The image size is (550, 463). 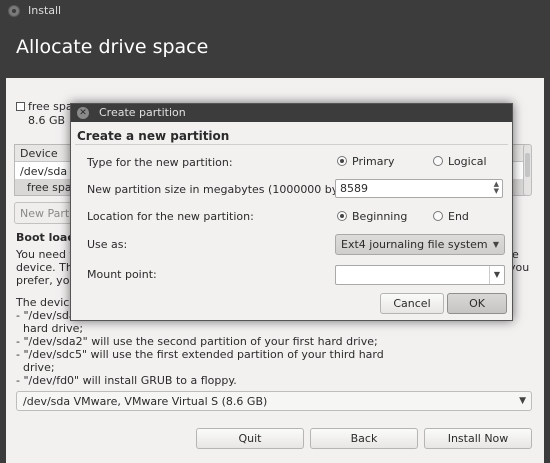 I want to click on install-now-button: Install Now, so click(x=478, y=438).